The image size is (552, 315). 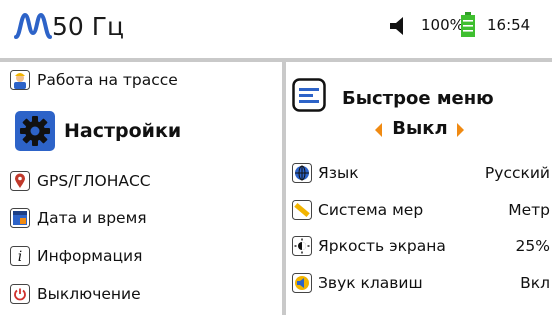 I want to click on battery-percent: 100%, so click(x=442, y=25).